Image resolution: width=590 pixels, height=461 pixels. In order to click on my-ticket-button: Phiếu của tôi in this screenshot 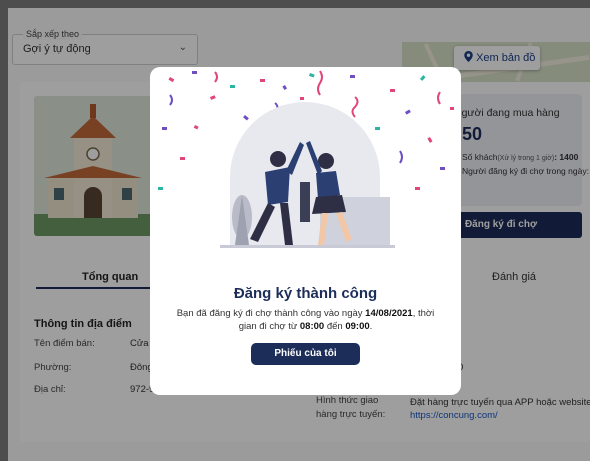, I will do `click(305, 354)`.